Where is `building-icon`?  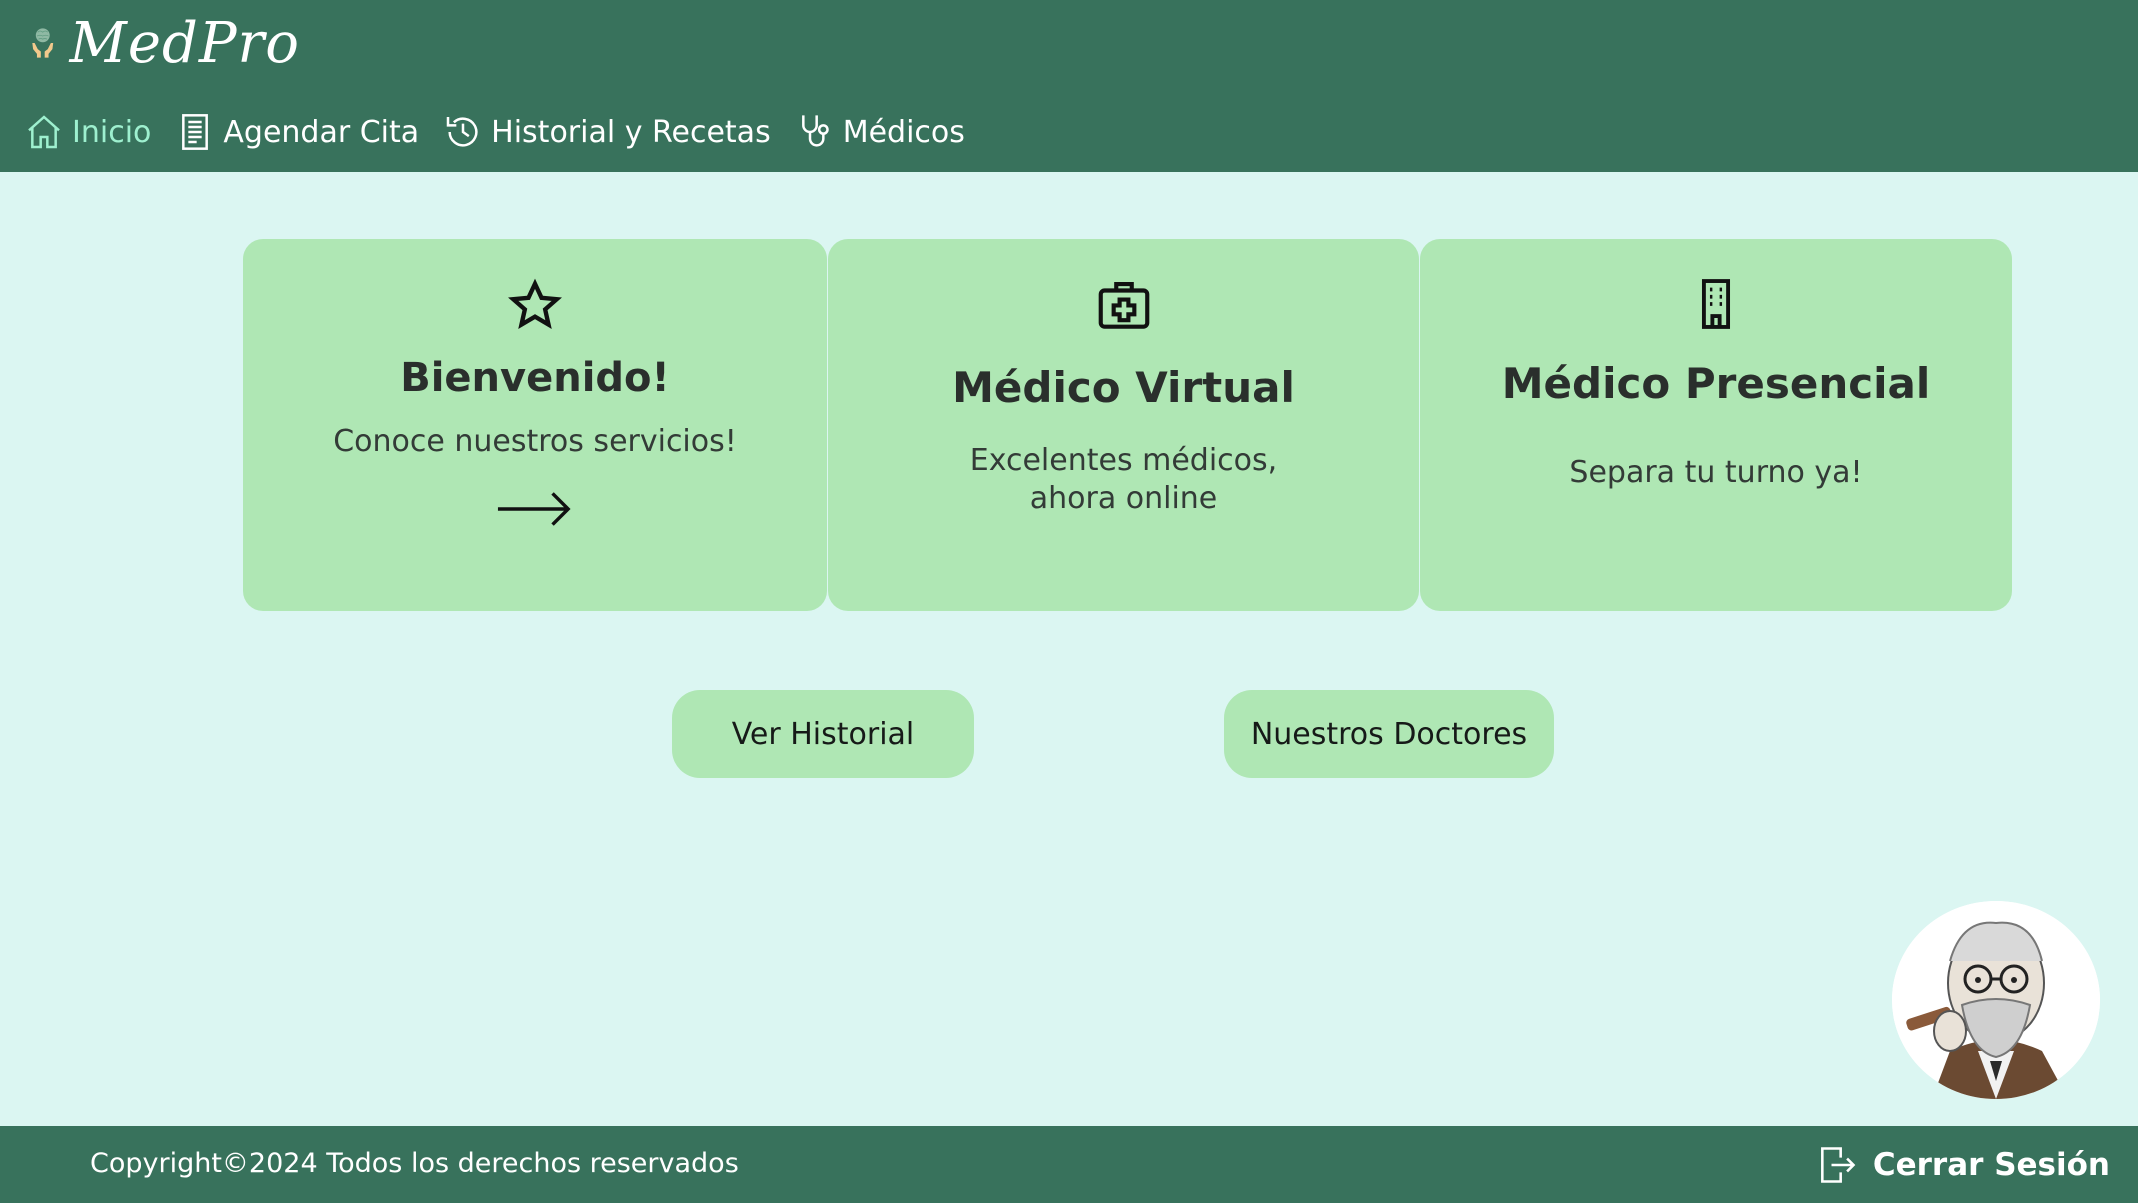
building-icon is located at coordinates (1716, 304).